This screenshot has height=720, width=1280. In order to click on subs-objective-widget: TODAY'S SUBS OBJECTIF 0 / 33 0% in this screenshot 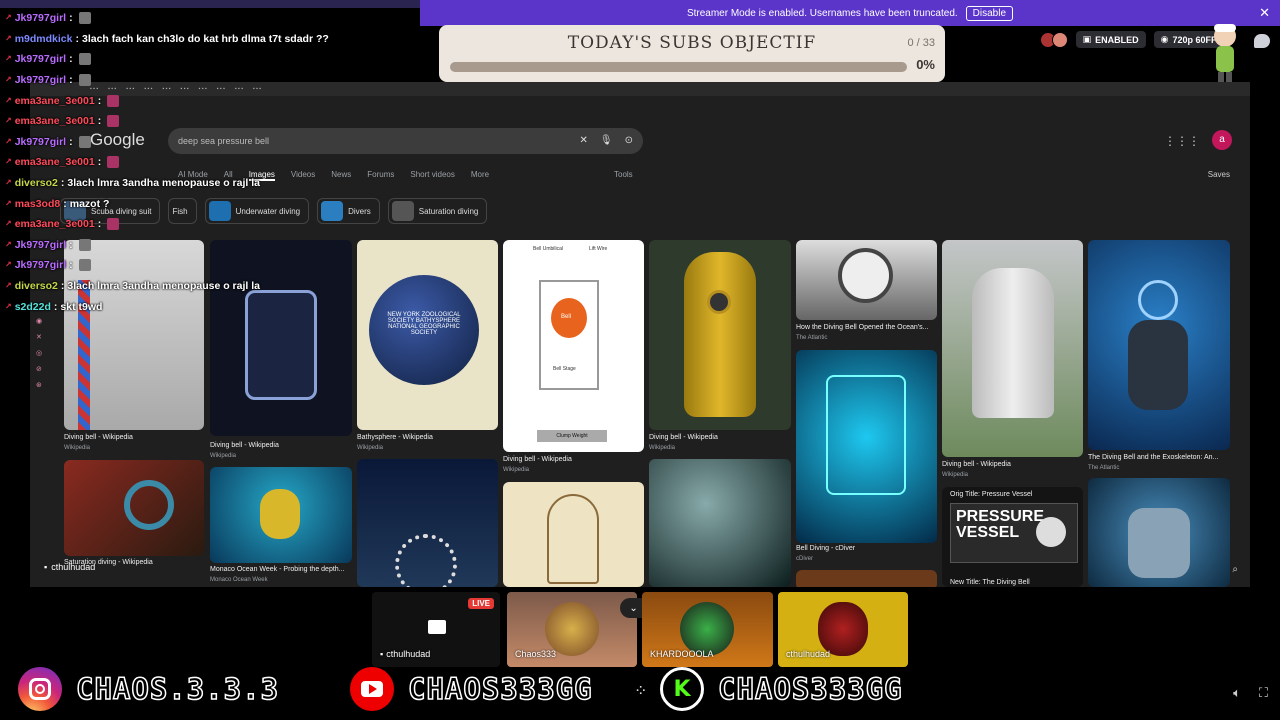, I will do `click(692, 53)`.